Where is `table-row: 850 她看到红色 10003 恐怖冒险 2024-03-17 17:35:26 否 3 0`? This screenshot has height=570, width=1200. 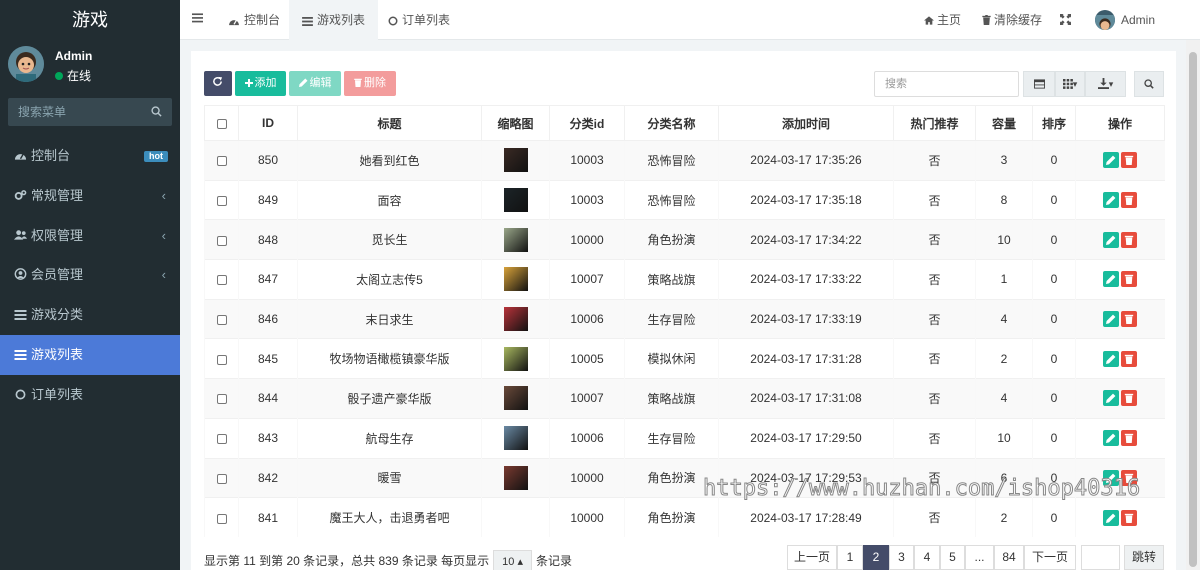
table-row: 850 她看到红色 10003 恐怖冒险 2024-03-17 17:35:26 否 3 0 is located at coordinates (684, 160).